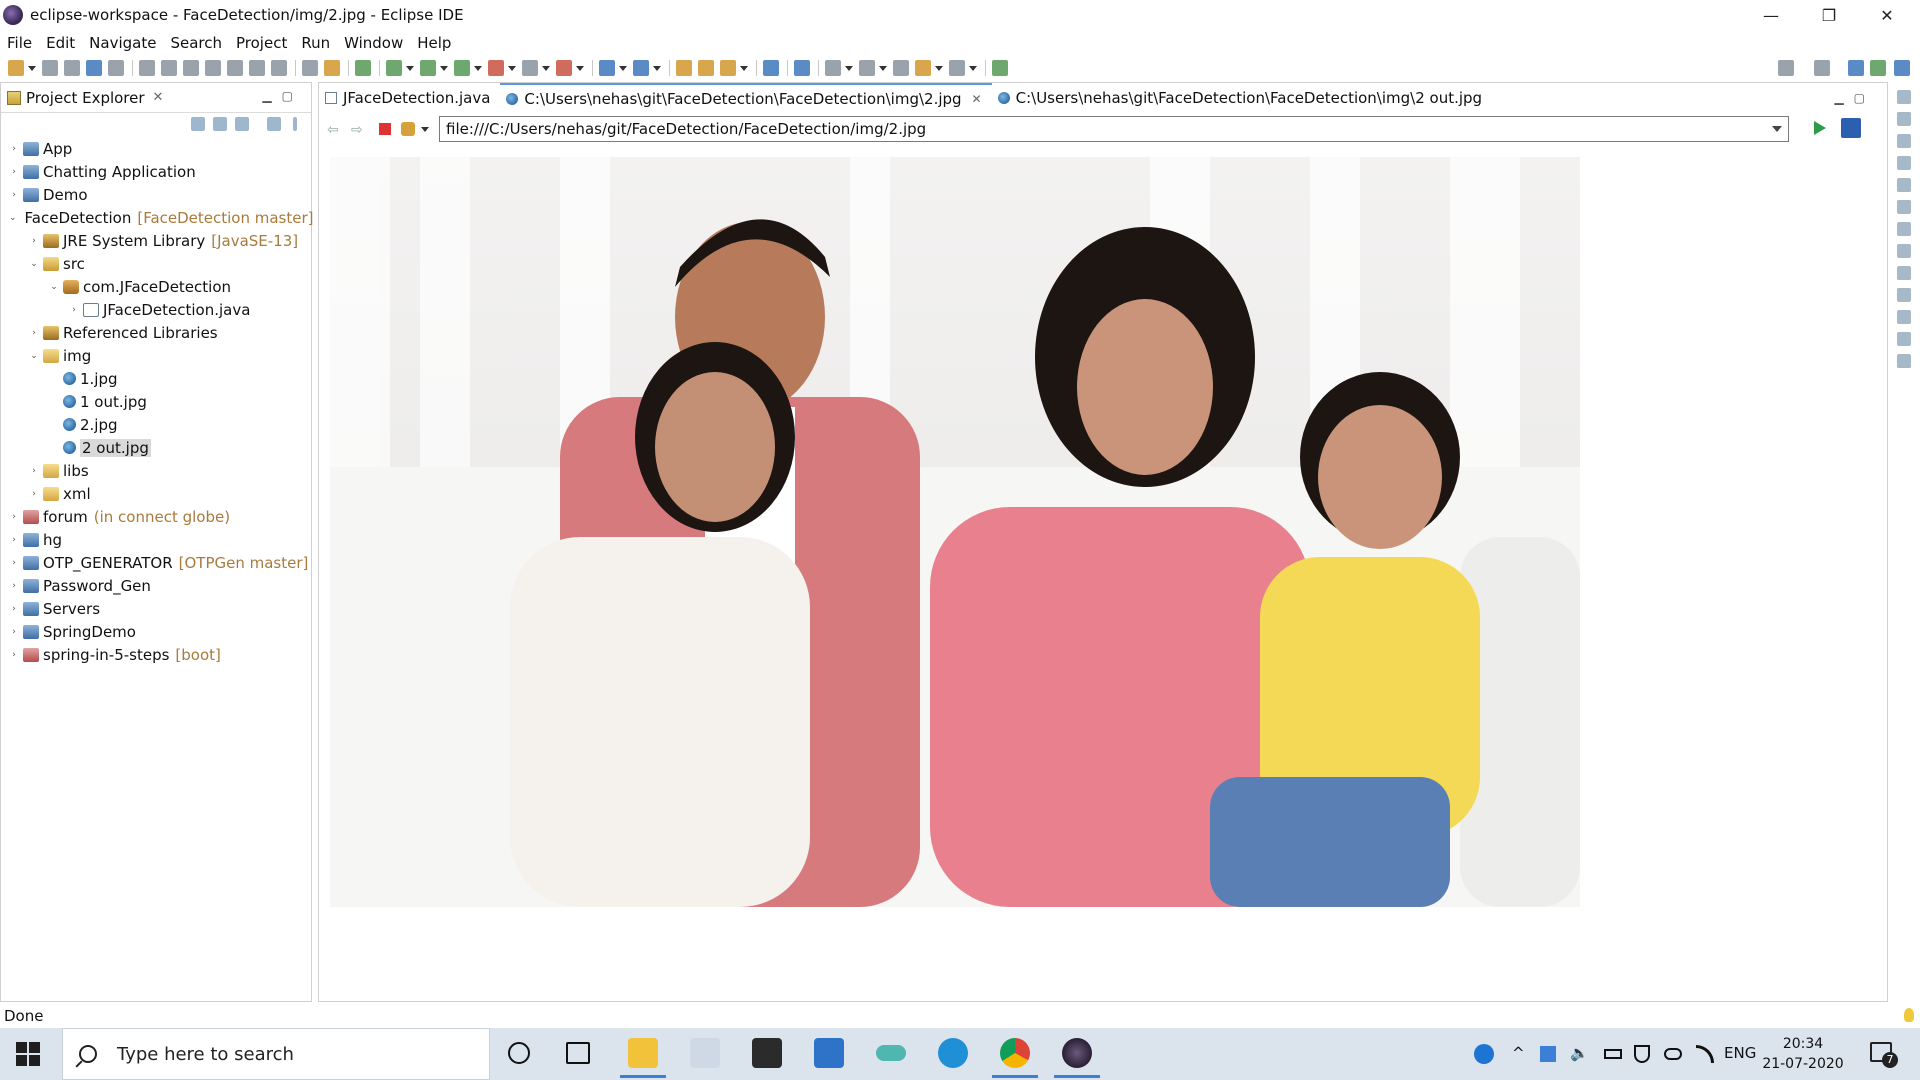  What do you see at coordinates (50, 68) in the screenshot?
I see `save-icon` at bounding box center [50, 68].